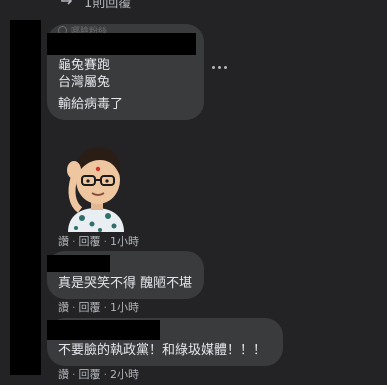  Describe the element at coordinates (84, 65) in the screenshot. I see `comment-text-line: 龜兔賽跑` at that location.